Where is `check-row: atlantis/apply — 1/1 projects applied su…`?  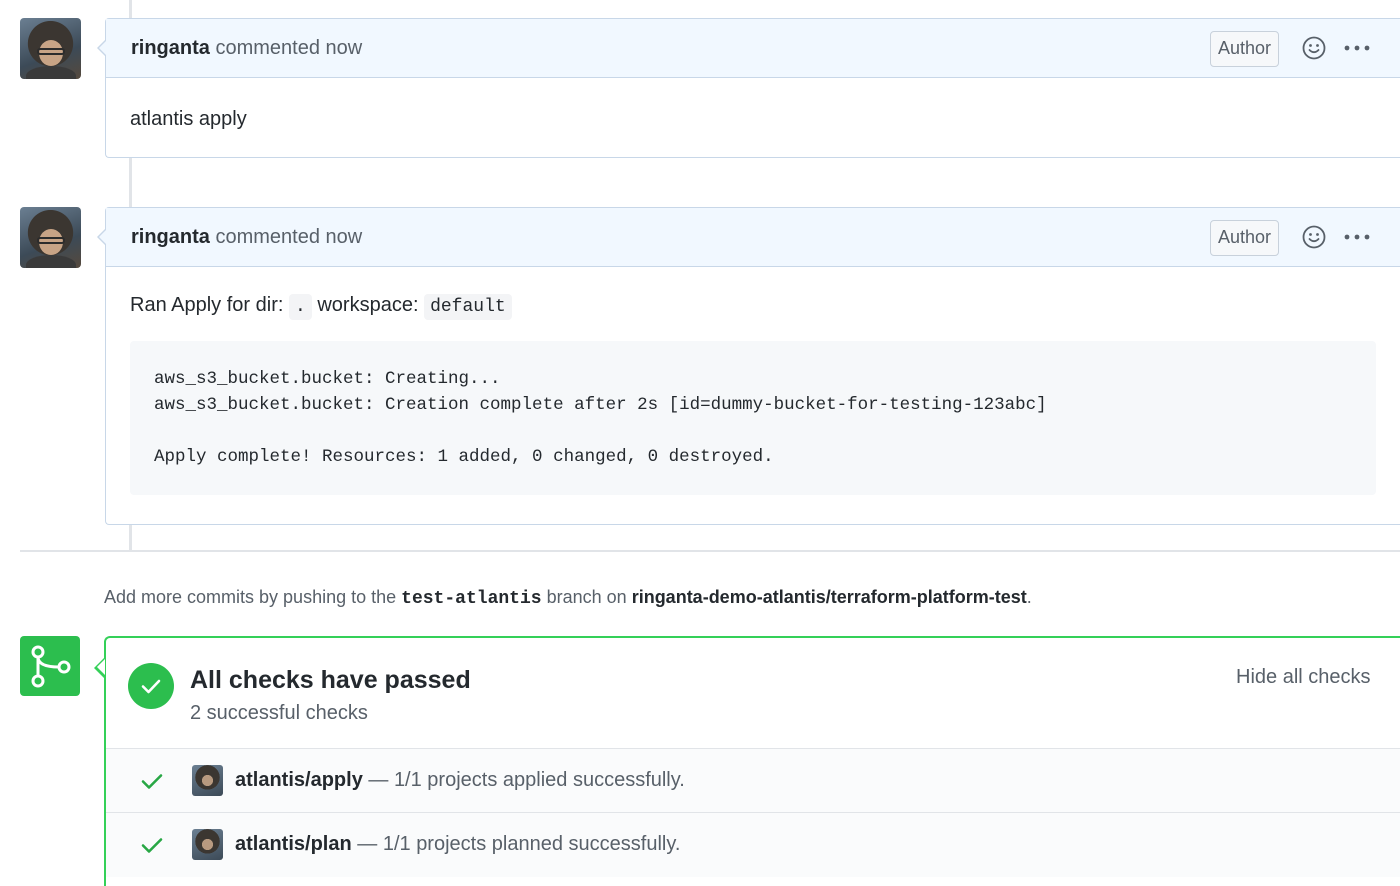 check-row: atlantis/apply — 1/1 projects applied su… is located at coordinates (753, 780).